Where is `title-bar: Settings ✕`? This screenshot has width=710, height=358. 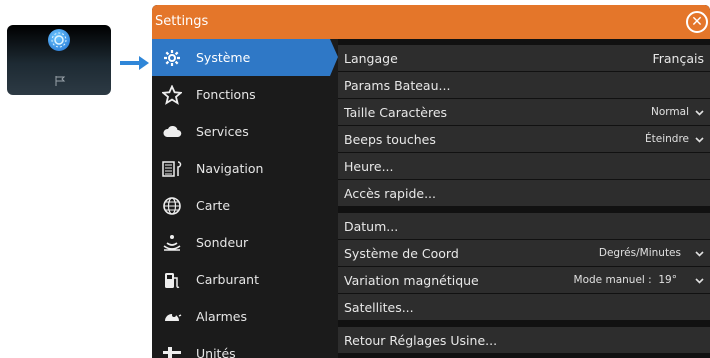
title-bar: Settings ✕ is located at coordinates (431, 22).